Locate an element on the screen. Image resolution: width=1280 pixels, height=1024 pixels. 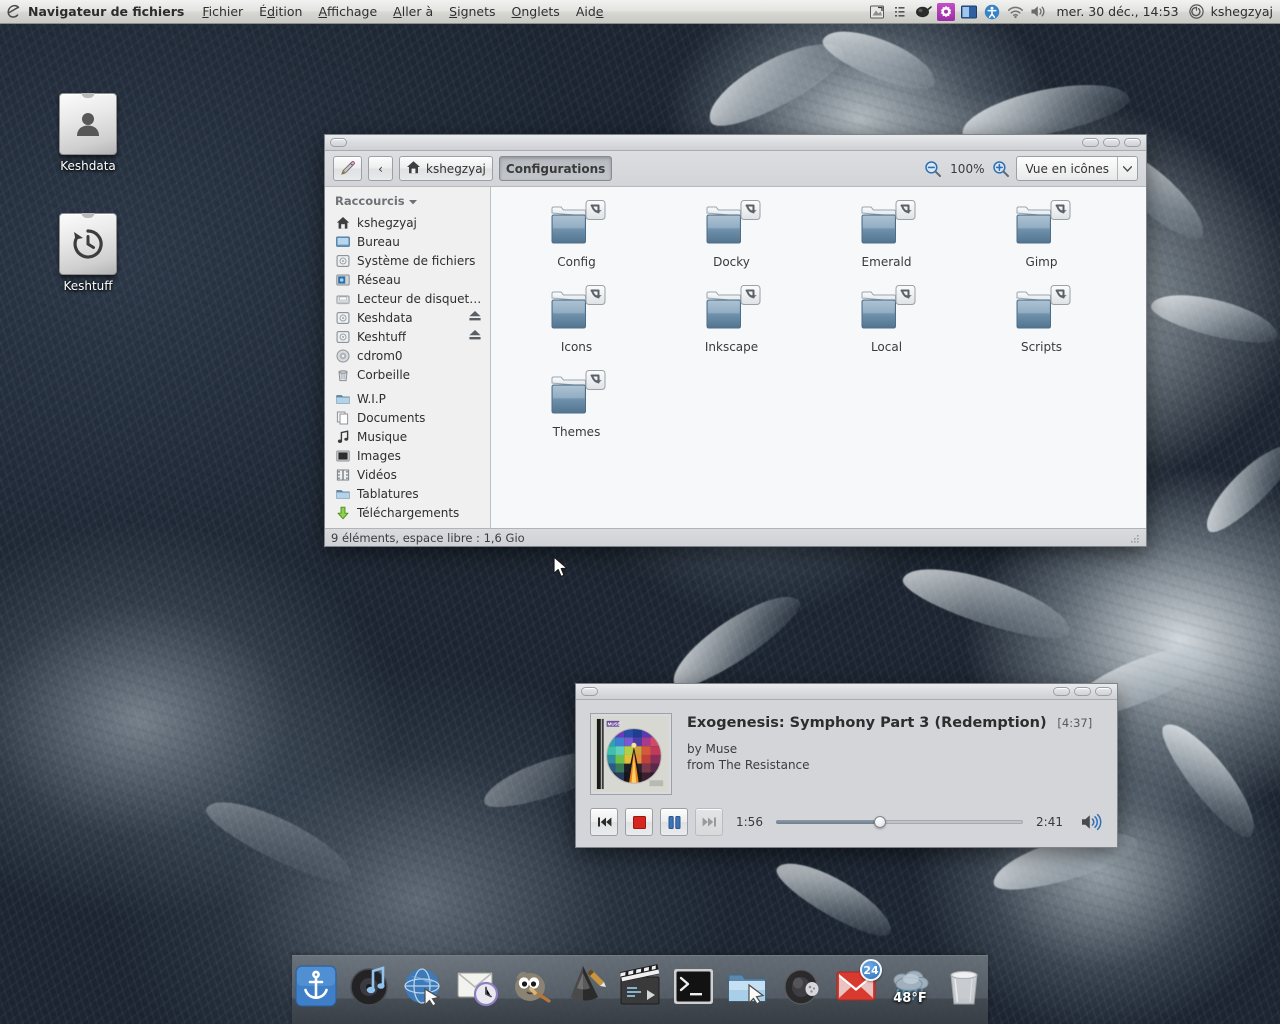
list-menu-icon is located at coordinates (900, 12).